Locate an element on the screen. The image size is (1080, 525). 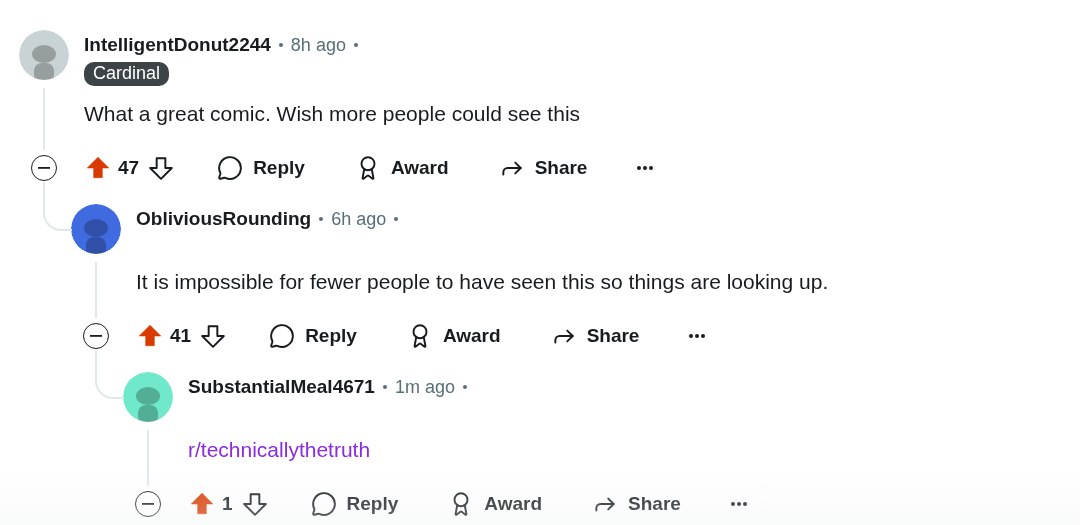
username: SubstantialMeal4671 is located at coordinates (281, 387).